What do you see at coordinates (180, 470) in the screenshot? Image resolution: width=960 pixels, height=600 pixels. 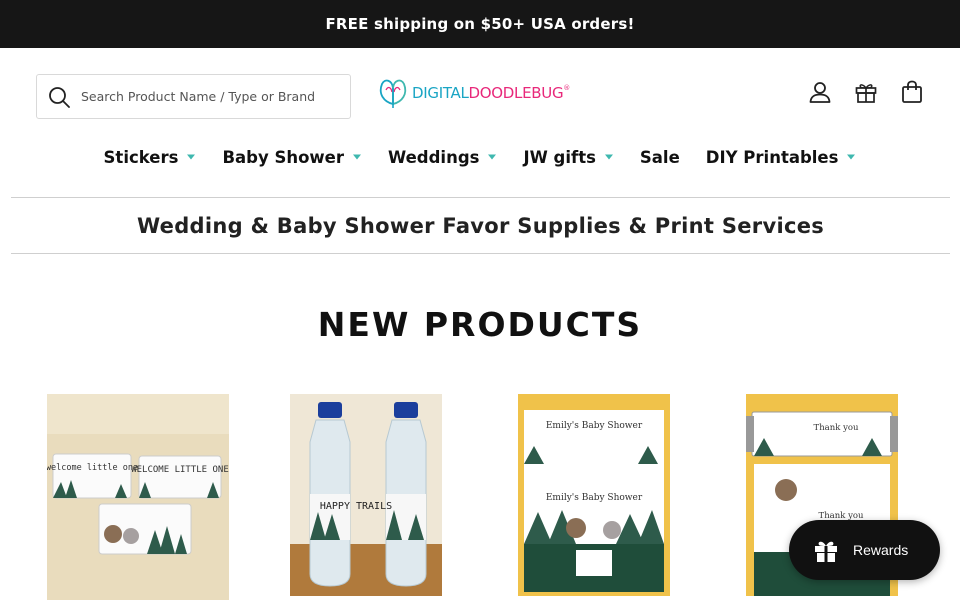 I see `wrapper-text: WELCOME LITTLE ONE` at bounding box center [180, 470].